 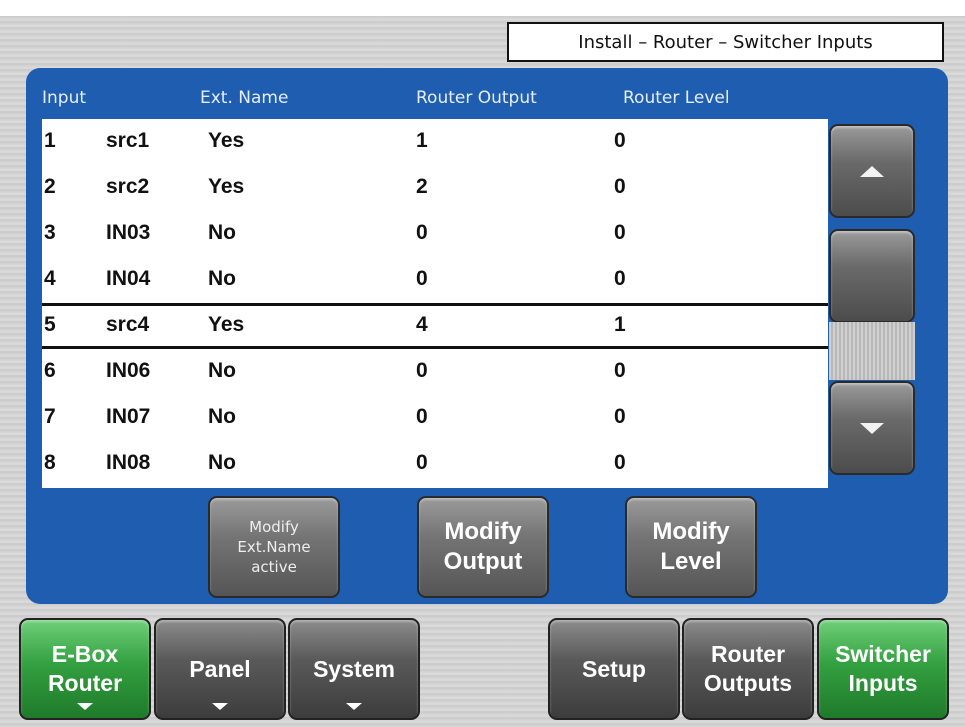 What do you see at coordinates (50, 462) in the screenshot?
I see `row-input-number: 8` at bounding box center [50, 462].